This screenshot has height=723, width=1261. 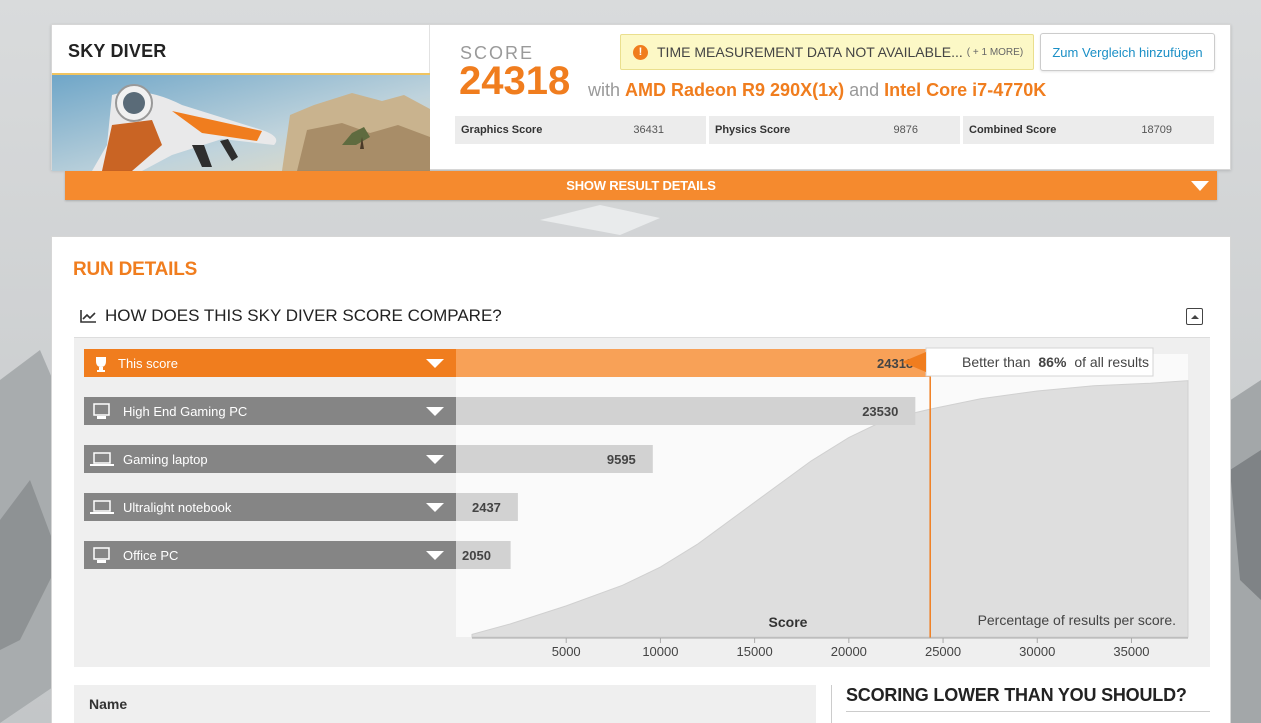 What do you see at coordinates (1016, 695) in the screenshot?
I see `scoring-lower-heading: SCORING LOWER THAN YOU SHOULD?` at bounding box center [1016, 695].